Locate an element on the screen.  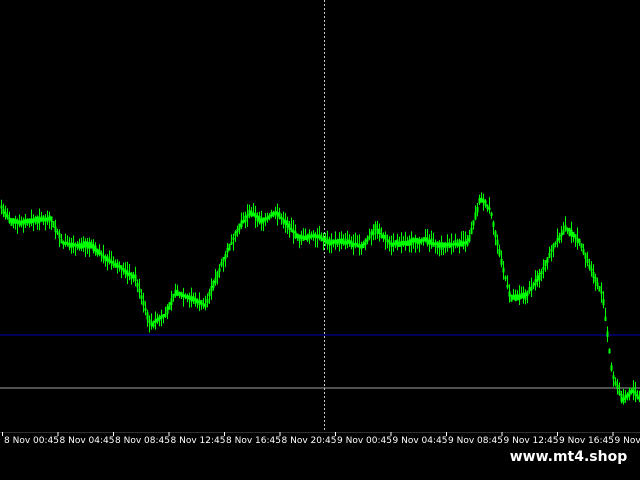
time-axis-label: 9 Nov 00:45 is located at coordinates (364, 441).